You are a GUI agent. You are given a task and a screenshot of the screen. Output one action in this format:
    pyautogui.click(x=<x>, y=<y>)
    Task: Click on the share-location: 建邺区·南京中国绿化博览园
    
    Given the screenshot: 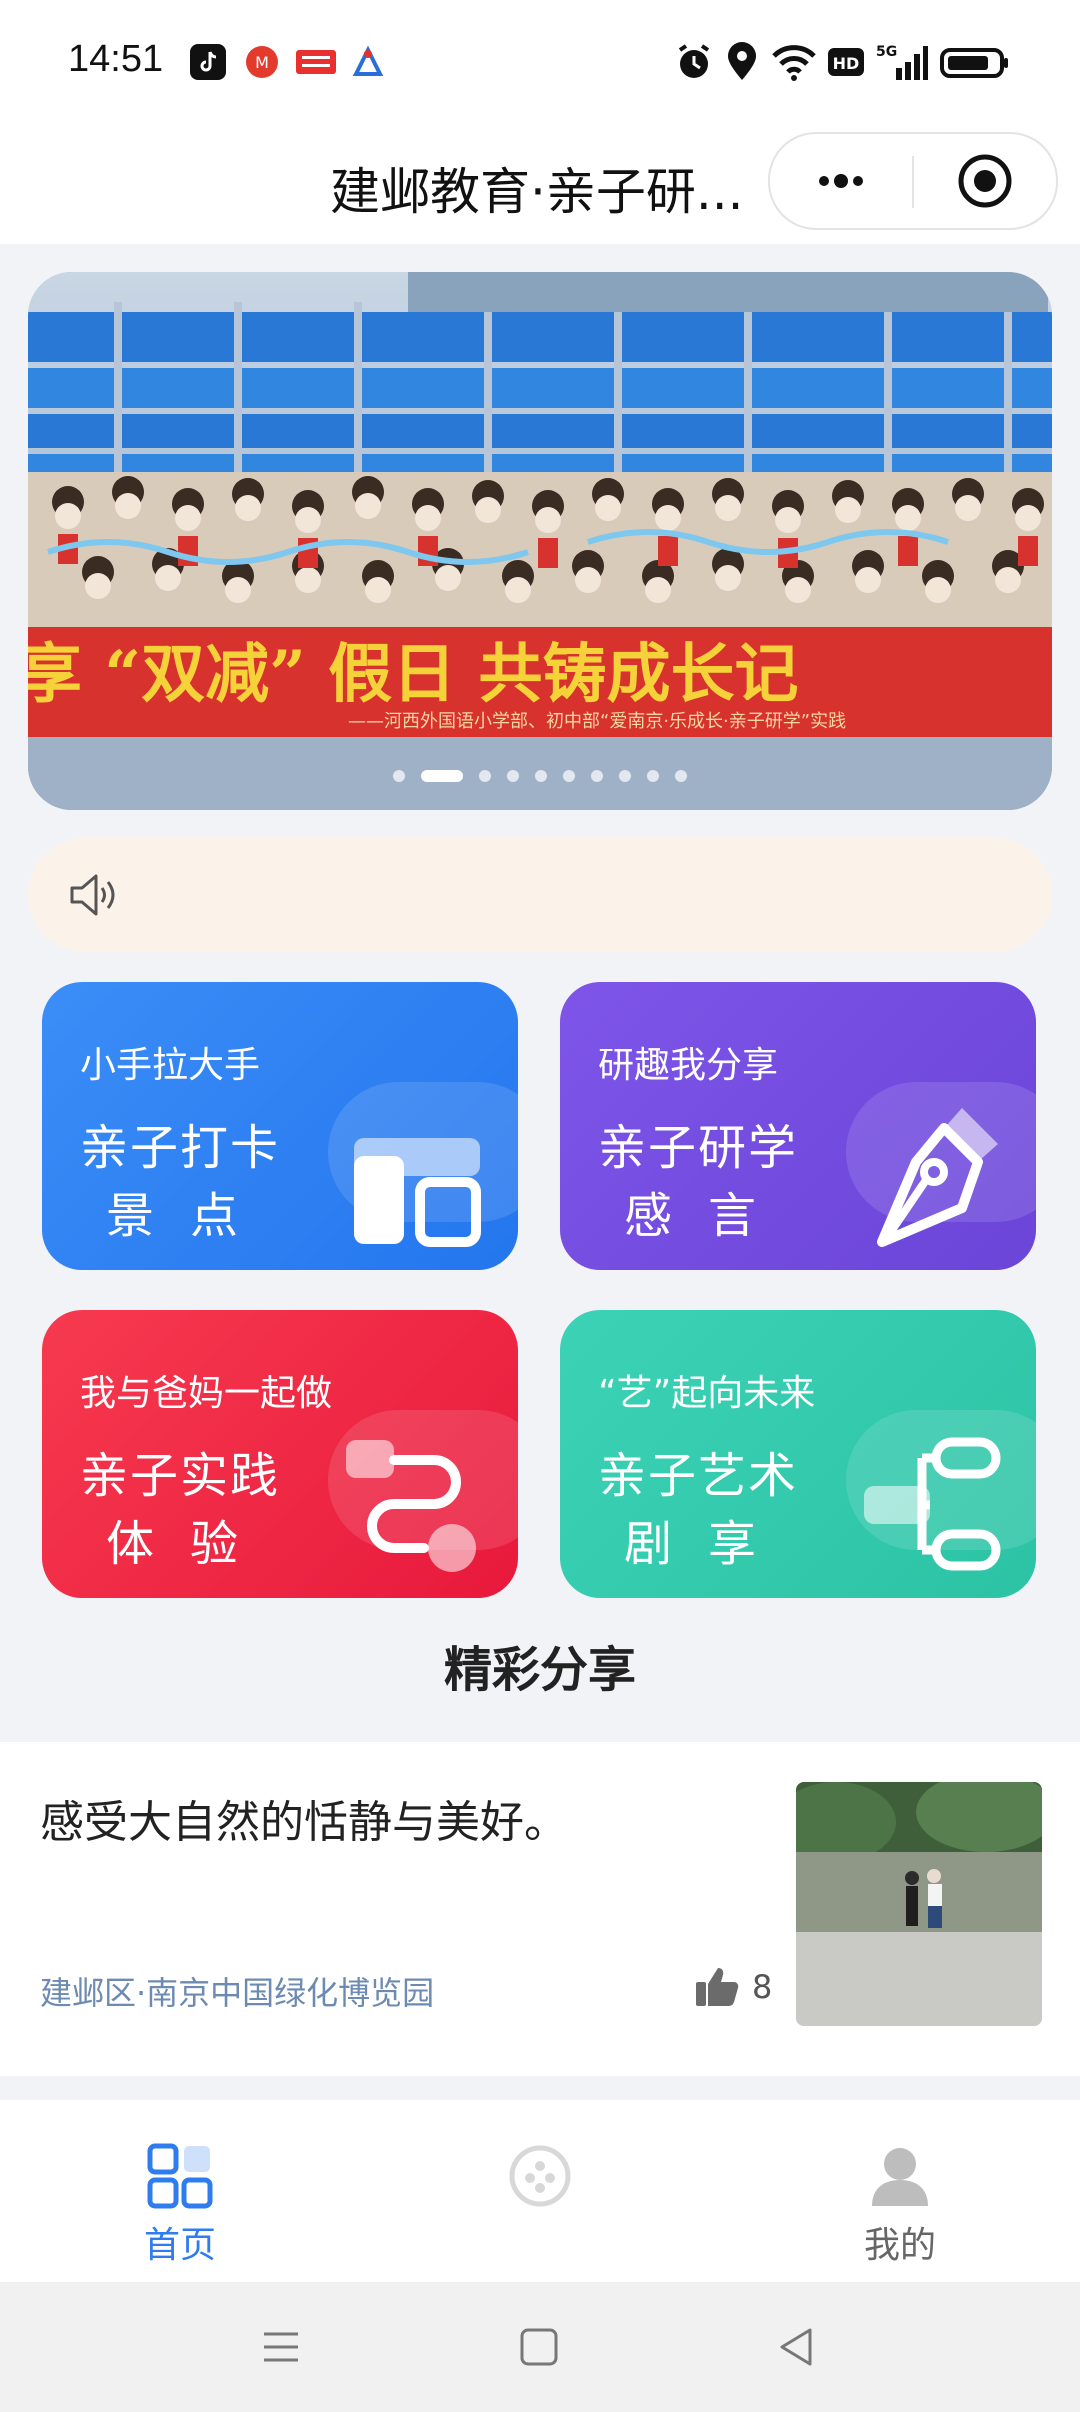 What is the action you would take?
    pyautogui.click(x=237, y=1993)
    